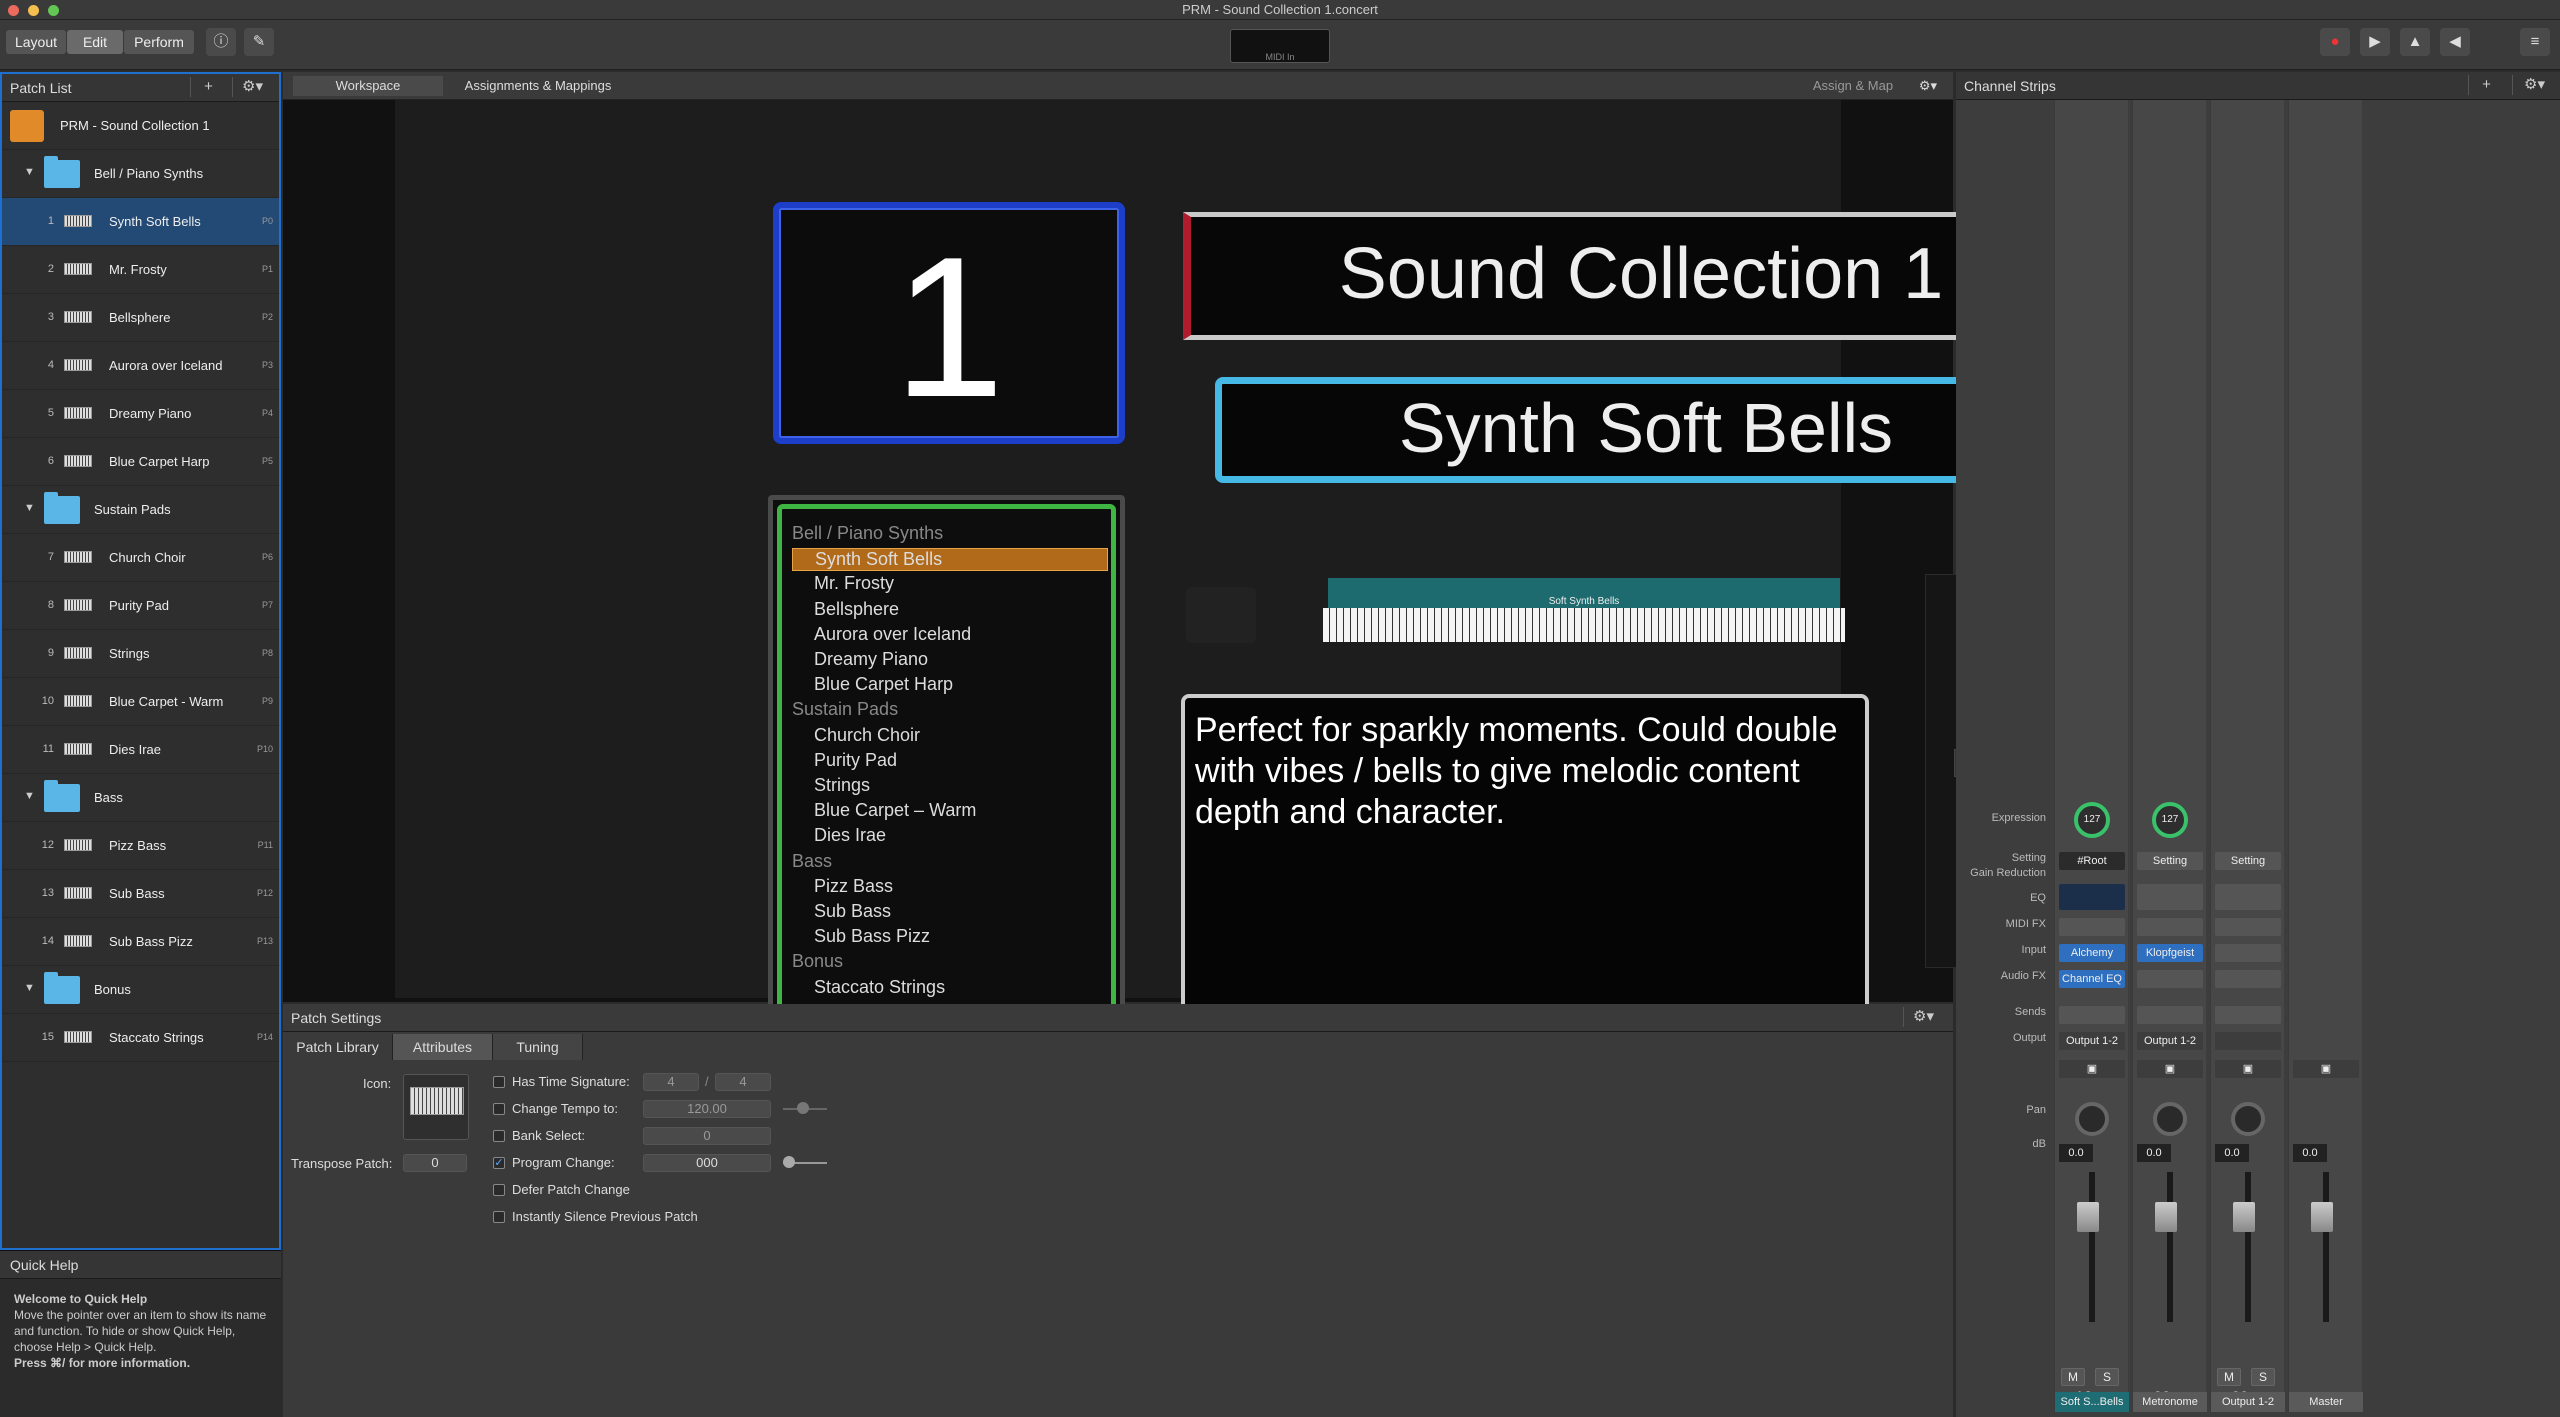 The image size is (2560, 1417). Describe the element at coordinates (368, 86) in the screenshot. I see `tab-workspace: Workspace` at that location.